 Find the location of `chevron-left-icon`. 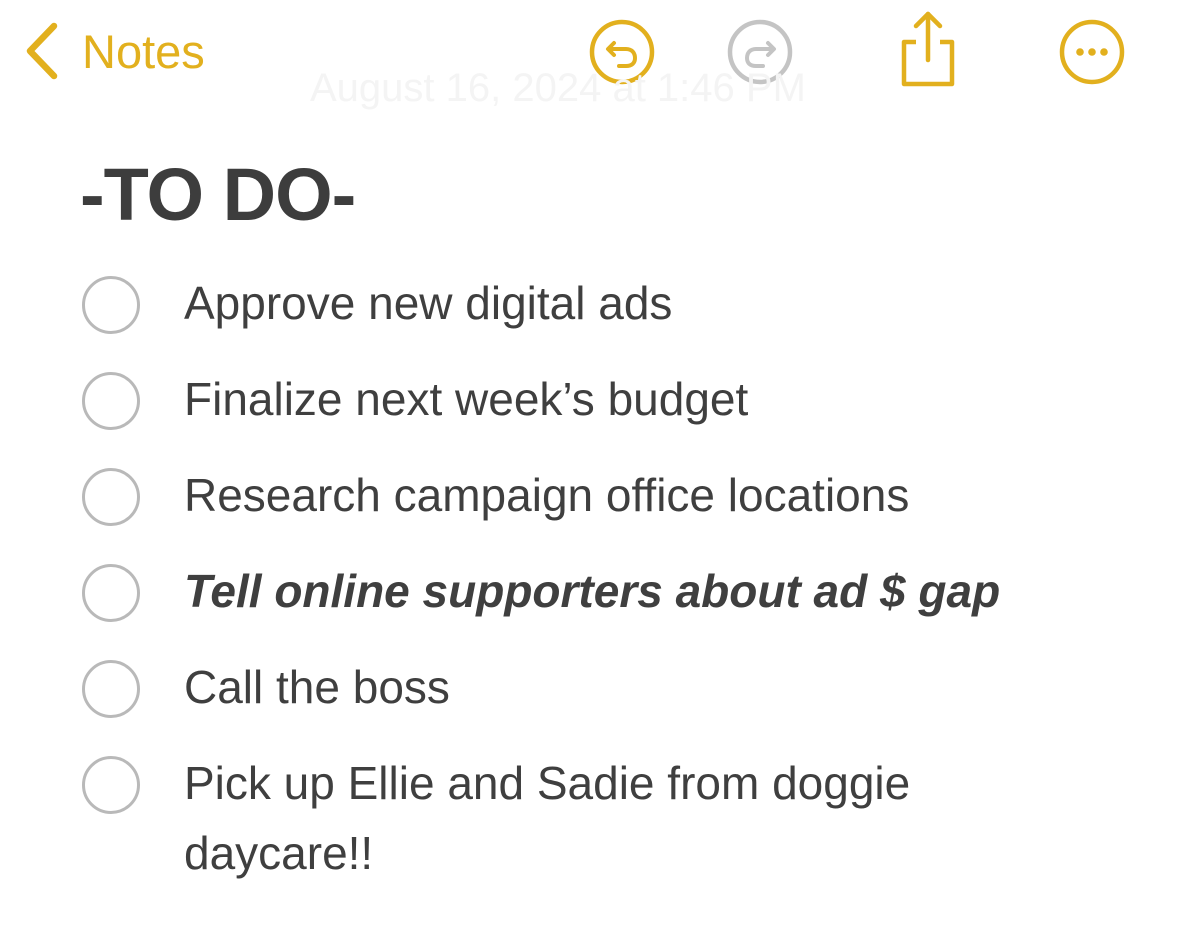

chevron-left-icon is located at coordinates (42, 51).